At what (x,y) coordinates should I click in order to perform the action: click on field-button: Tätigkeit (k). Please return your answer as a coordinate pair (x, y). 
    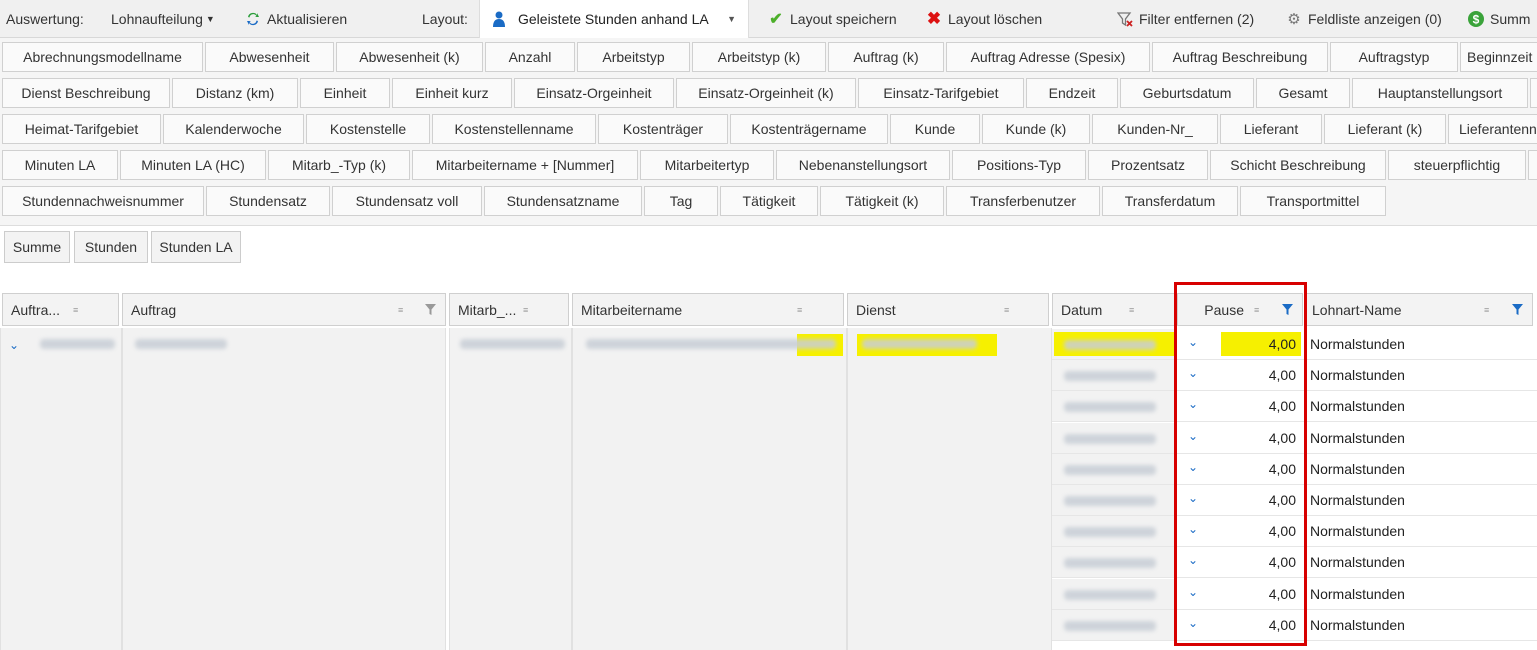
    Looking at the image, I should click on (882, 201).